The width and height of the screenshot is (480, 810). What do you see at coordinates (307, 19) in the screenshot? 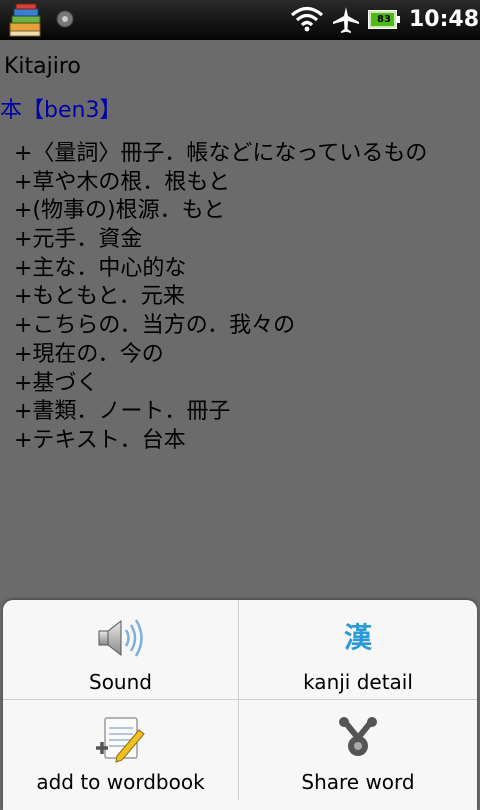
I see `wifi-icon` at bounding box center [307, 19].